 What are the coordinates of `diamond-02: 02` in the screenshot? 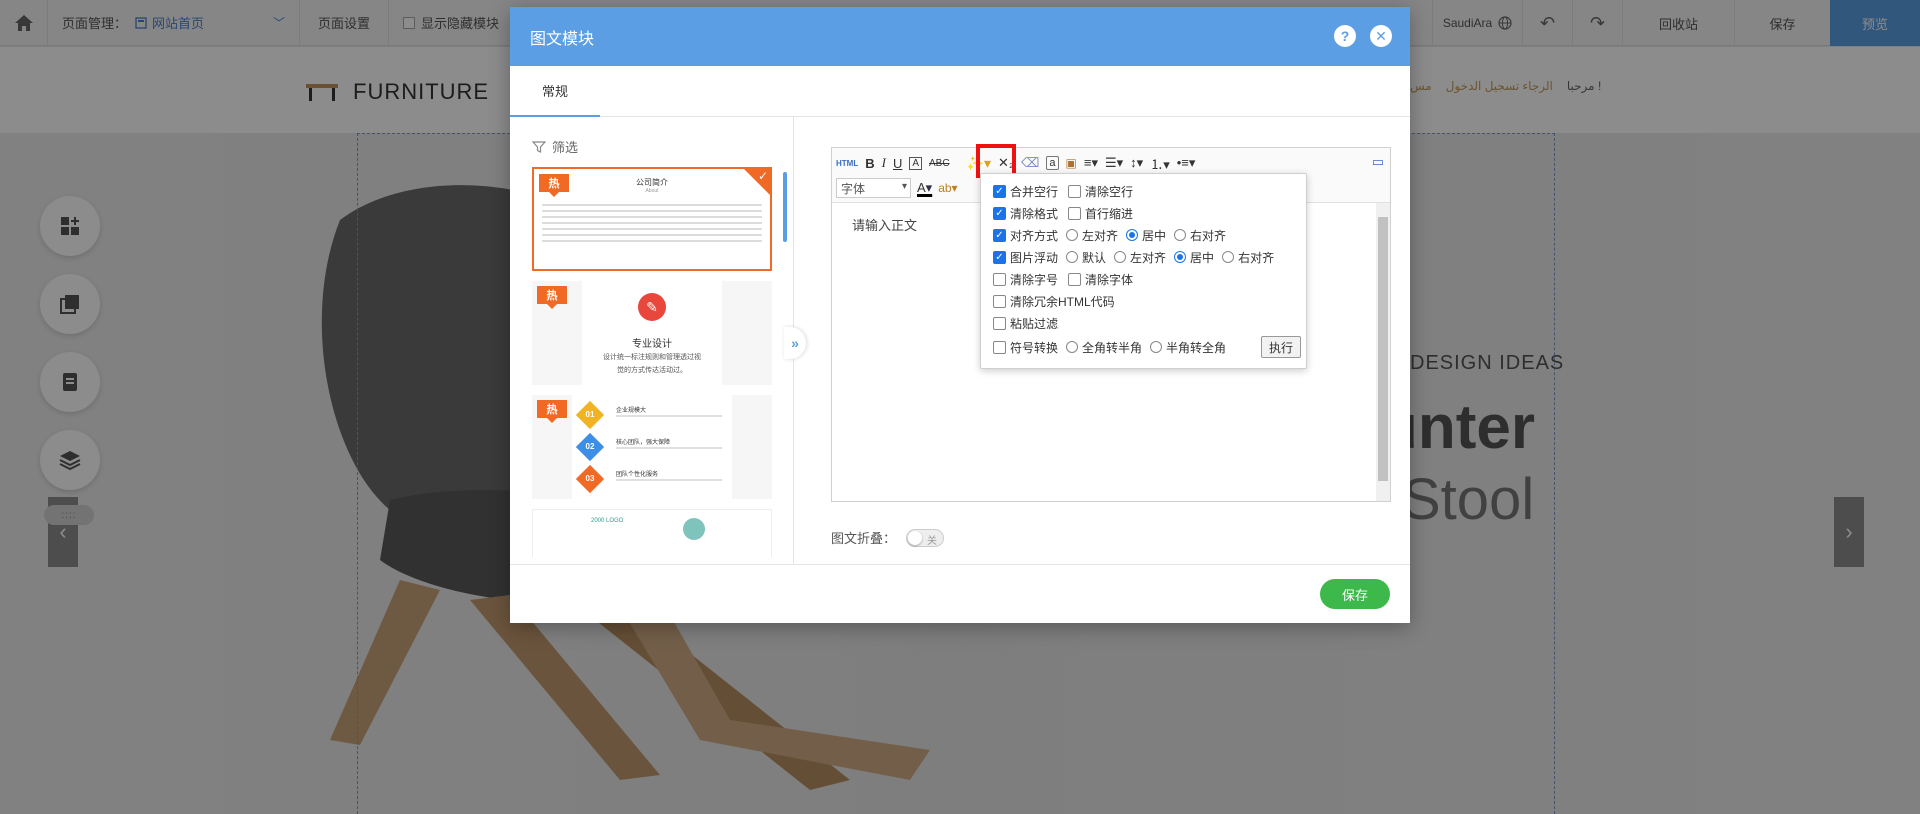 It's located at (590, 447).